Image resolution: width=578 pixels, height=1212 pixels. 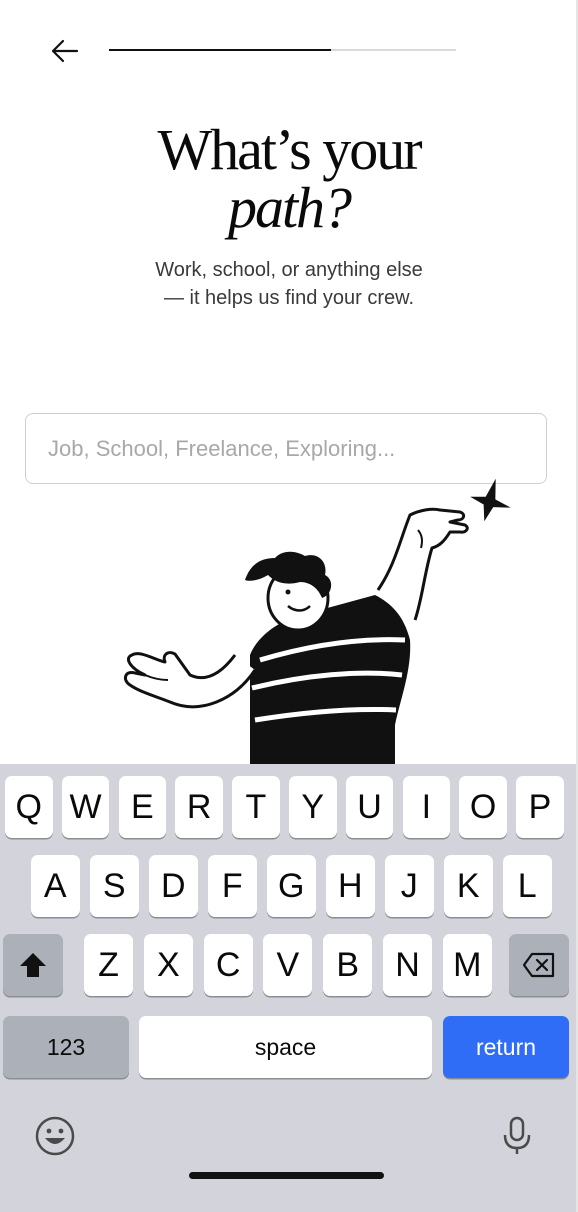 What do you see at coordinates (66, 1047) in the screenshot?
I see `numbers-key: 123` at bounding box center [66, 1047].